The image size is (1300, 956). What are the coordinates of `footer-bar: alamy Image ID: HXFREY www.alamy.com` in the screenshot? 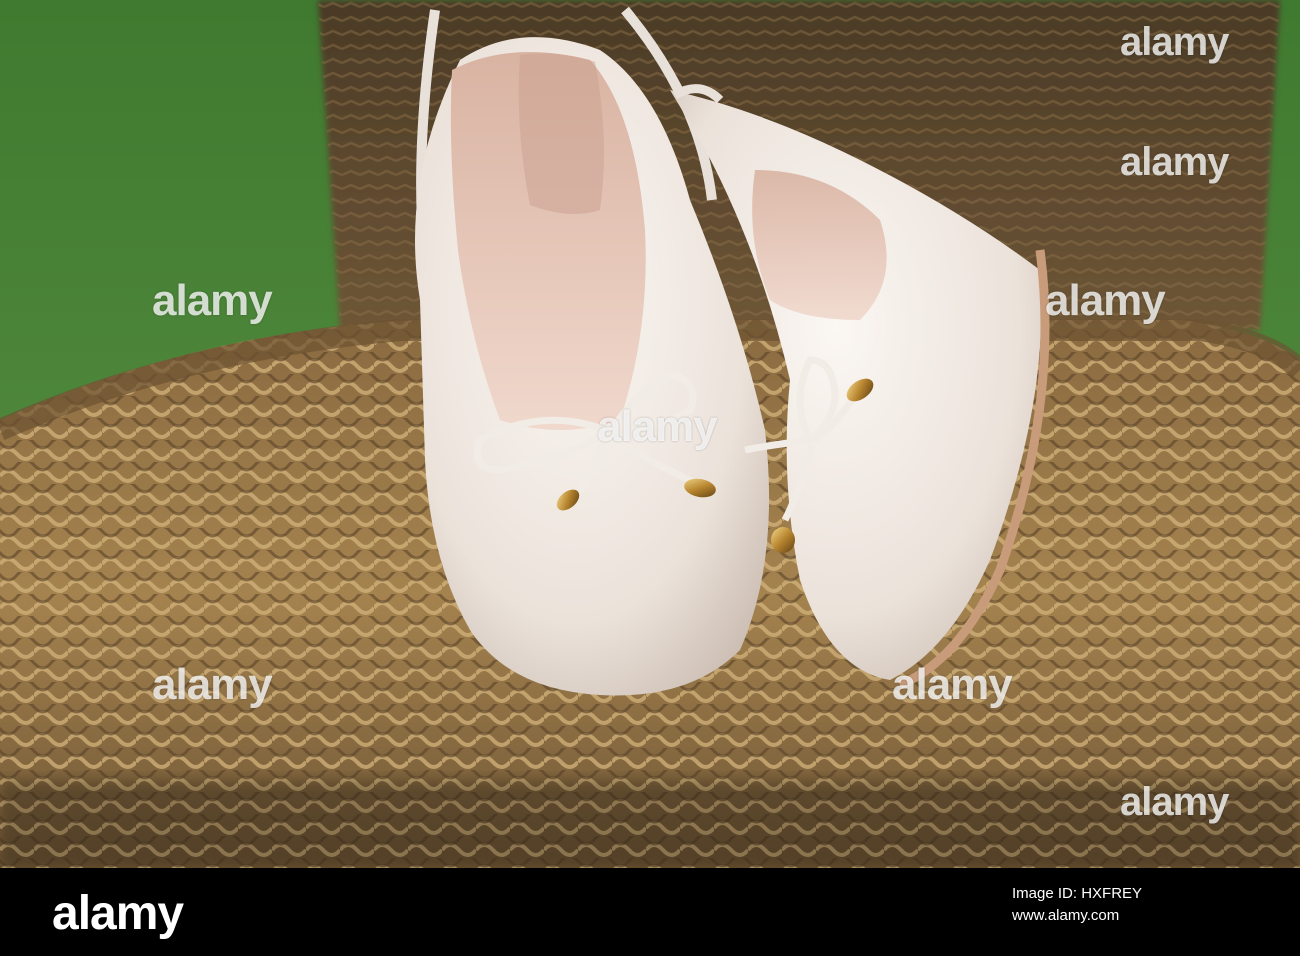 It's located at (650, 912).